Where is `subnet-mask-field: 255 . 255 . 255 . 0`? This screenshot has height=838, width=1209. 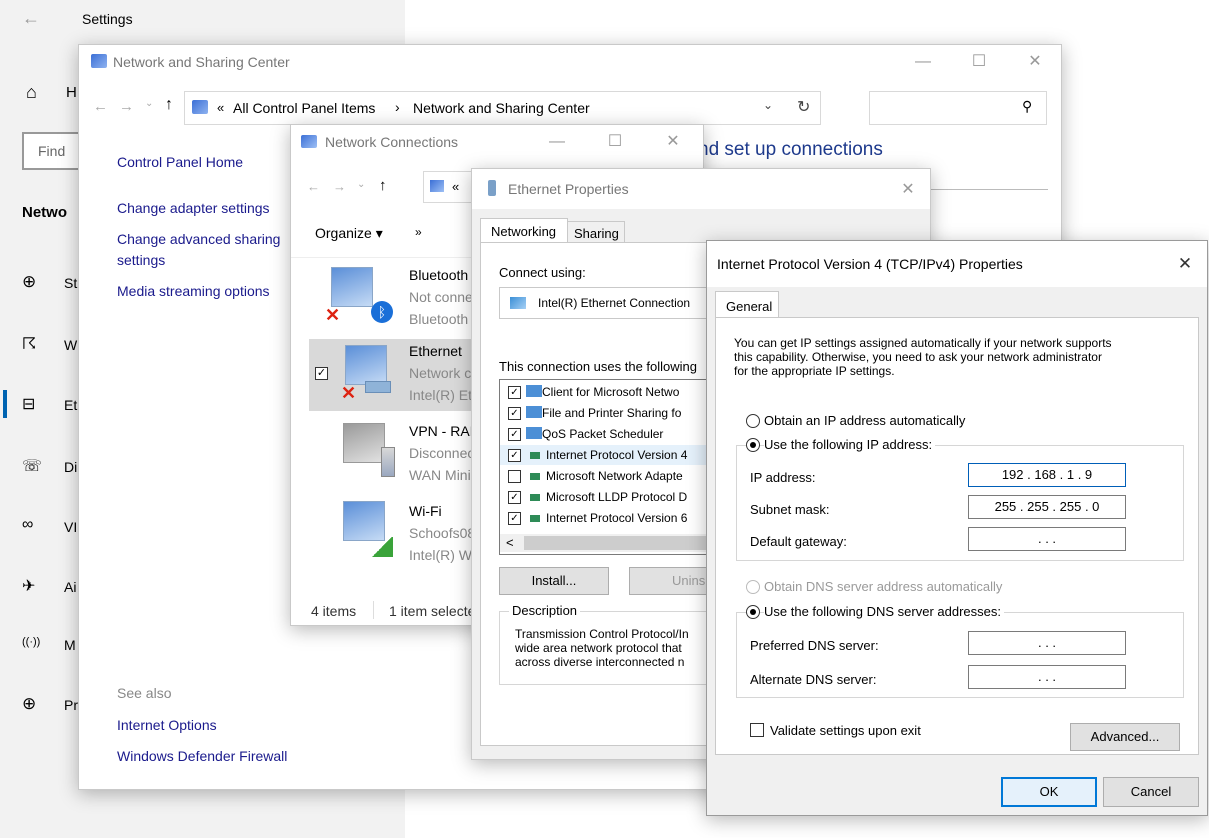 subnet-mask-field: 255 . 255 . 255 . 0 is located at coordinates (1047, 507).